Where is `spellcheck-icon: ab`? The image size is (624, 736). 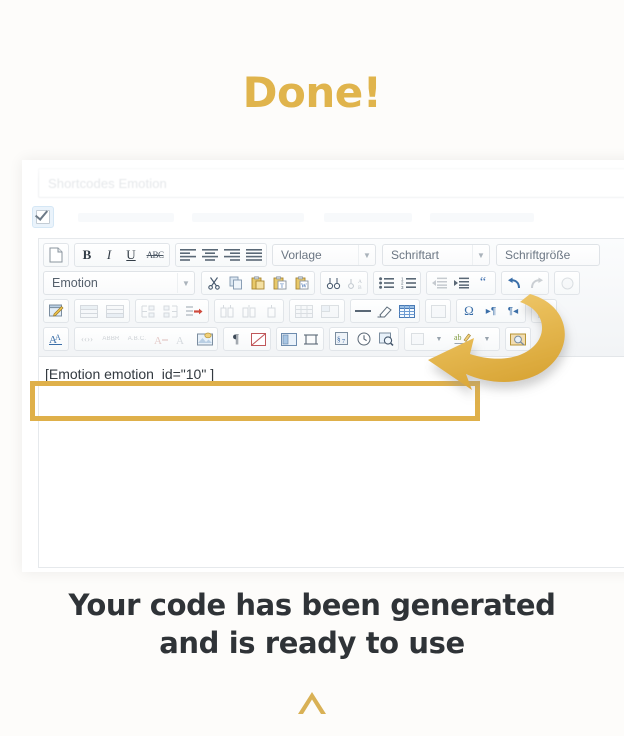
spellcheck-icon: ab is located at coordinates (463, 339).